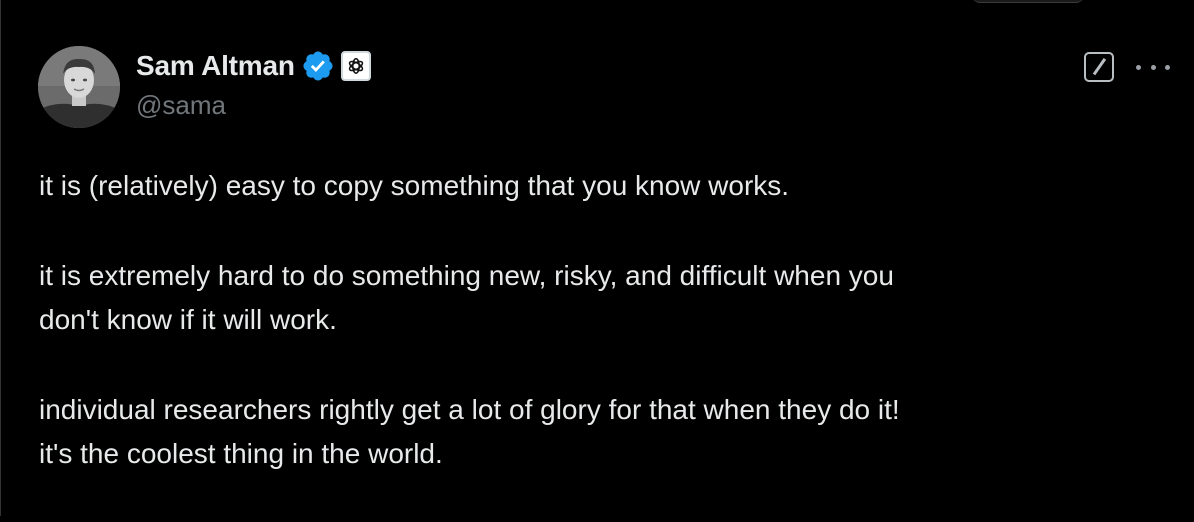 This screenshot has height=522, width=1194. I want to click on author-name: Sam Altman, so click(215, 66).